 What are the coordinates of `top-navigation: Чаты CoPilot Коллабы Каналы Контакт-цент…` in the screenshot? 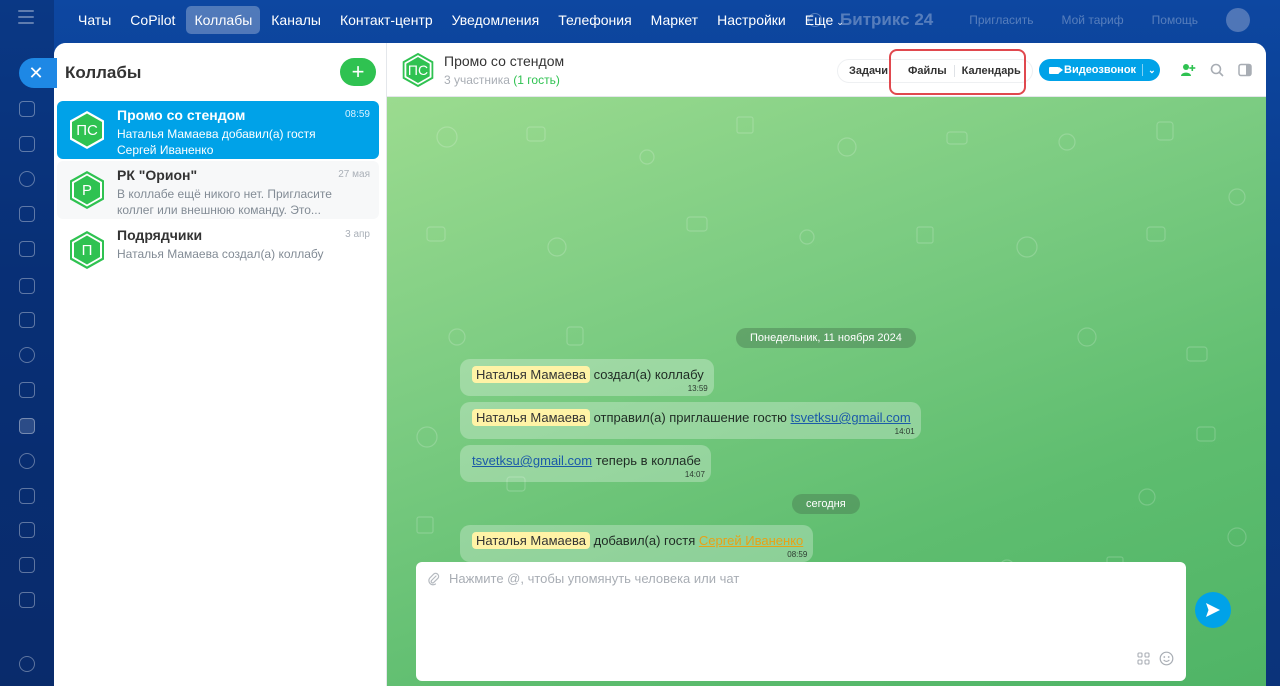 It's located at (462, 20).